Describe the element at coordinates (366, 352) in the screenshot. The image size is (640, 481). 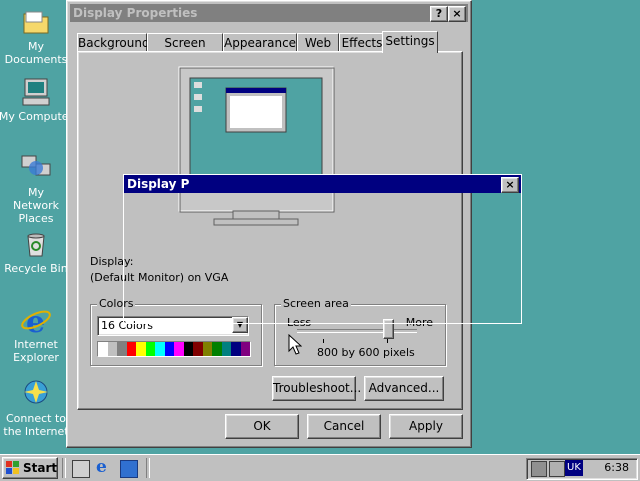
I see `resolution-value: 800 by 600 pixels` at that location.